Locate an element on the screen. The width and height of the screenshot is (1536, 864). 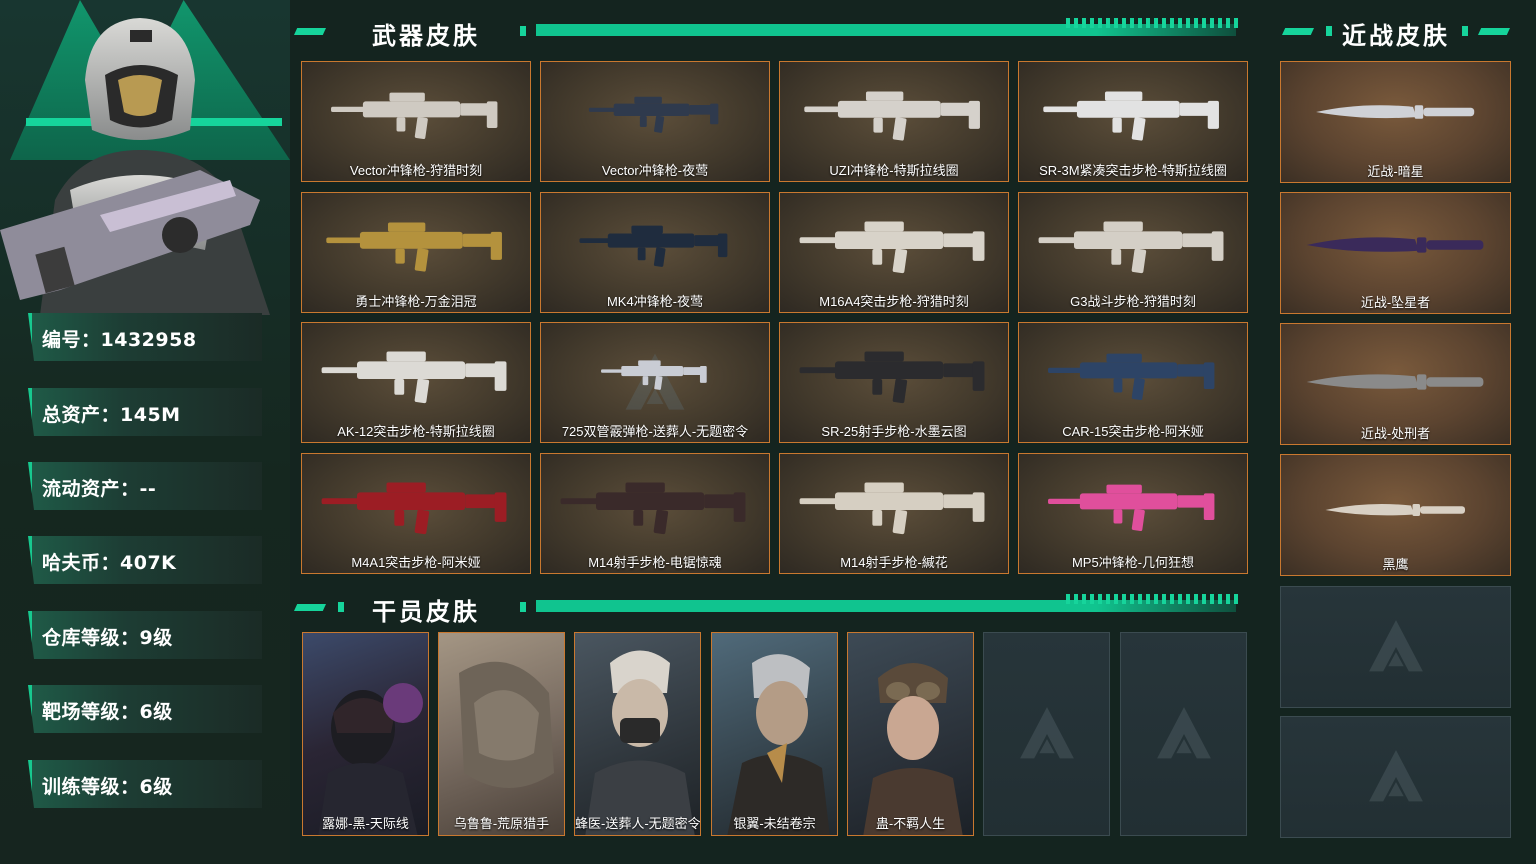
weapon-card: M16A4突击步枪-狩猎时刻 is located at coordinates (894, 252).